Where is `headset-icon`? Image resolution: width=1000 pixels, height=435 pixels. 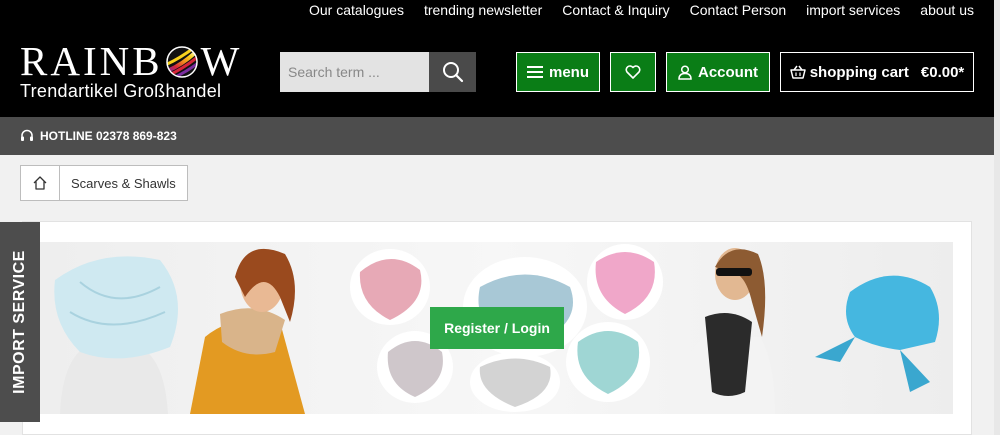
headset-icon is located at coordinates (27, 135).